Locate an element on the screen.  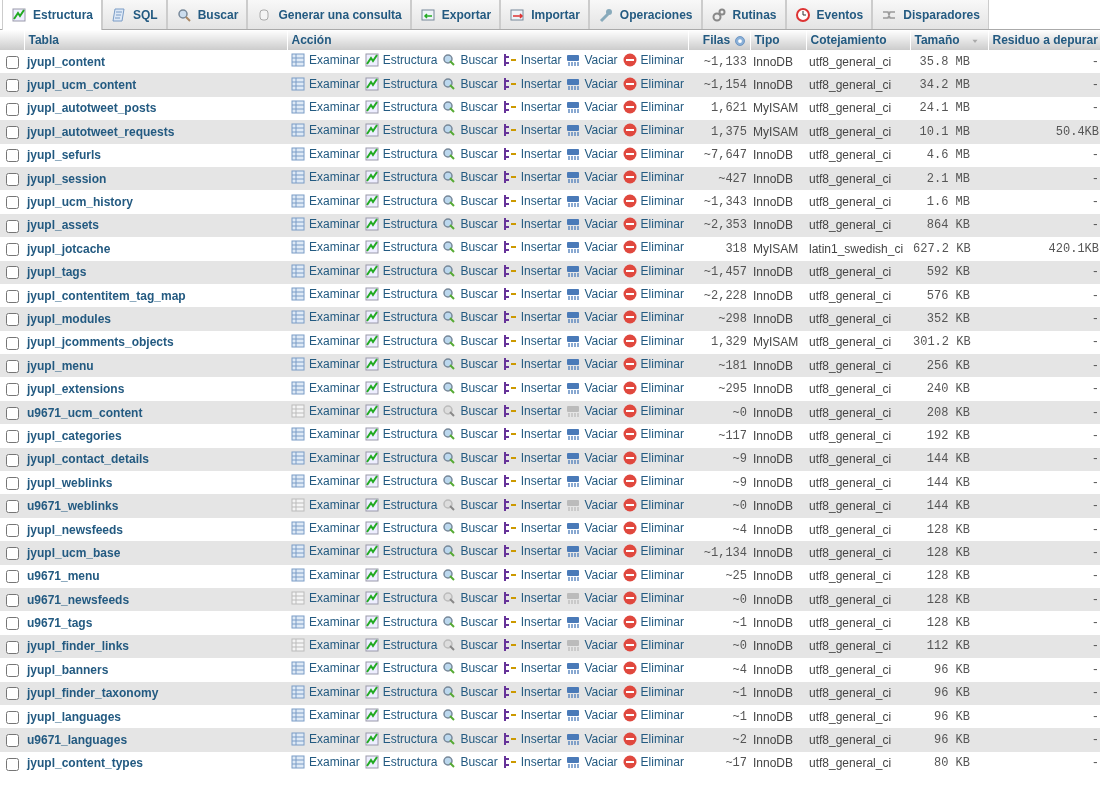
tab: Buscar is located at coordinates (207, 14).